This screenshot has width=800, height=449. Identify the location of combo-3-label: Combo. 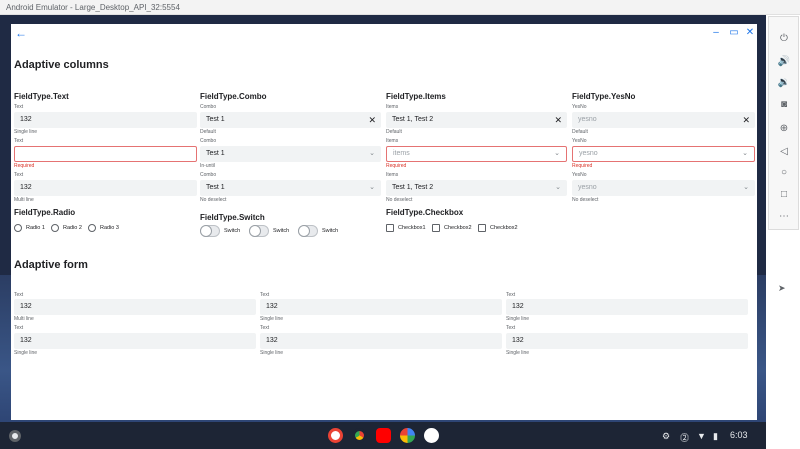
(208, 175).